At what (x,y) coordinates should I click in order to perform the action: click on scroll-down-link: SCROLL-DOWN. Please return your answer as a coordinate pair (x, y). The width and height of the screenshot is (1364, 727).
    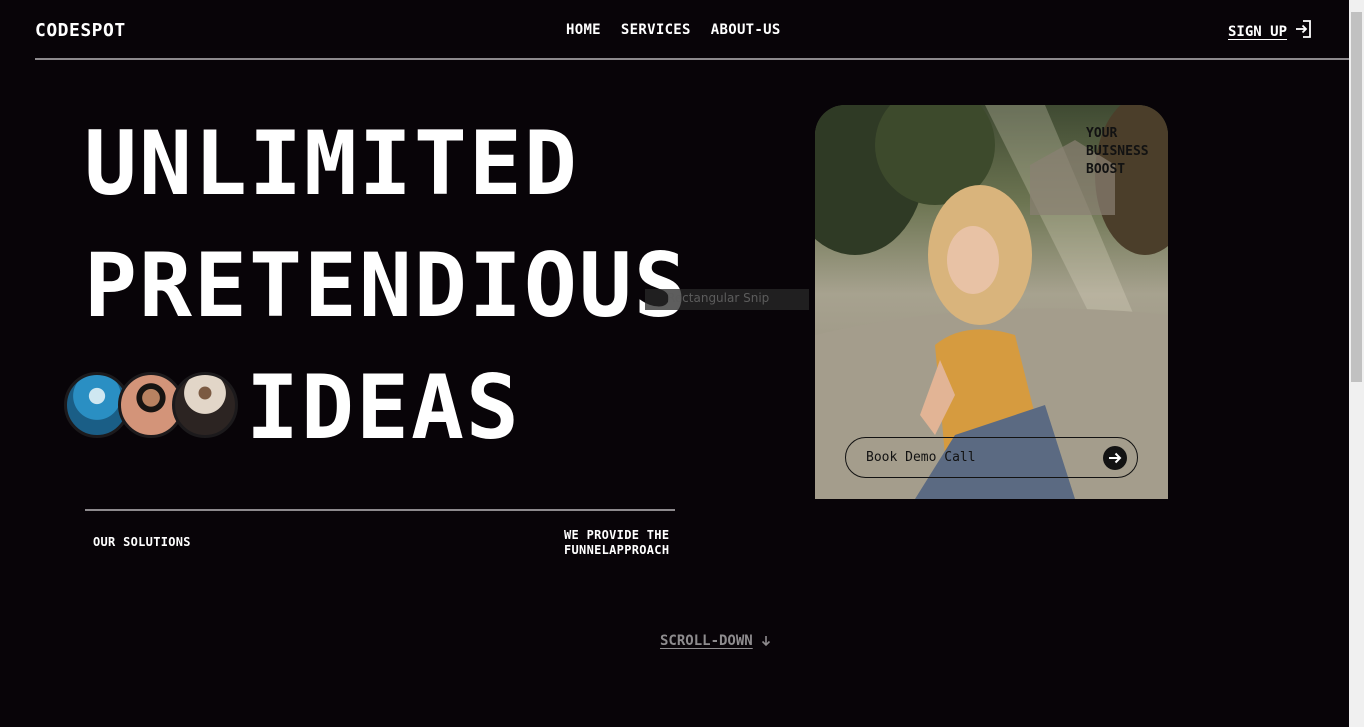
    Looking at the image, I should click on (706, 641).